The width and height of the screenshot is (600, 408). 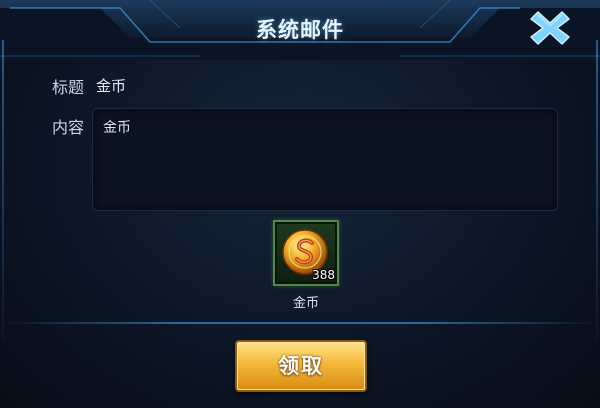 I want to click on claim-button-label: 领取, so click(x=301, y=366).